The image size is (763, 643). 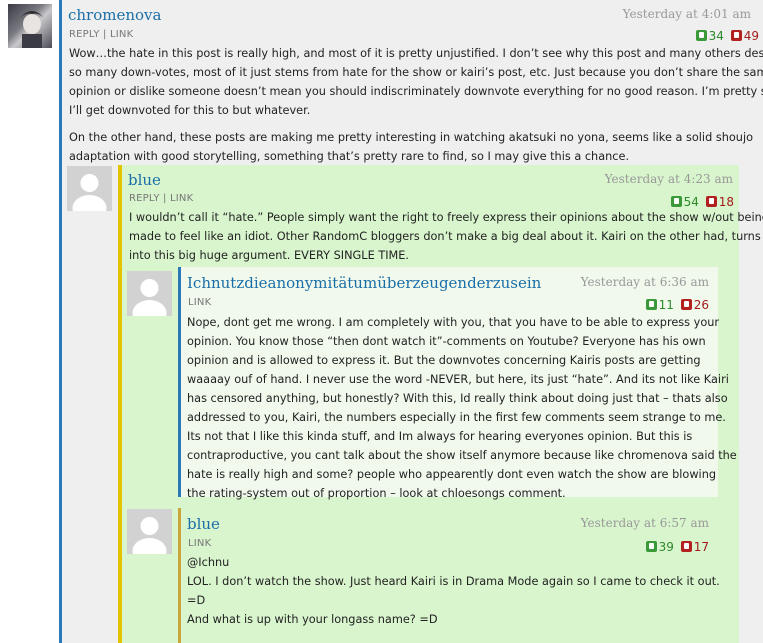 I want to click on comment-timestamp: Yesterday at 4:23 am, so click(x=669, y=179).